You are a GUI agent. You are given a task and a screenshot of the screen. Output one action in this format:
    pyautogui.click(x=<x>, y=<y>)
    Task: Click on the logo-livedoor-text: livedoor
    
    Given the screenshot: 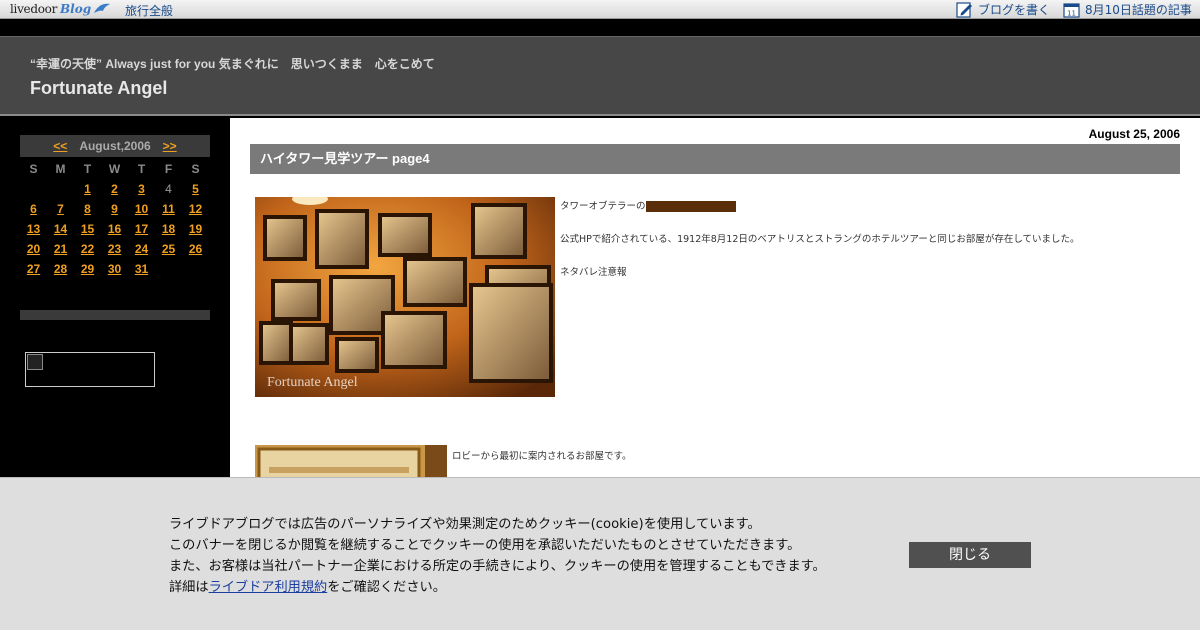 What is the action you would take?
    pyautogui.click(x=34, y=9)
    